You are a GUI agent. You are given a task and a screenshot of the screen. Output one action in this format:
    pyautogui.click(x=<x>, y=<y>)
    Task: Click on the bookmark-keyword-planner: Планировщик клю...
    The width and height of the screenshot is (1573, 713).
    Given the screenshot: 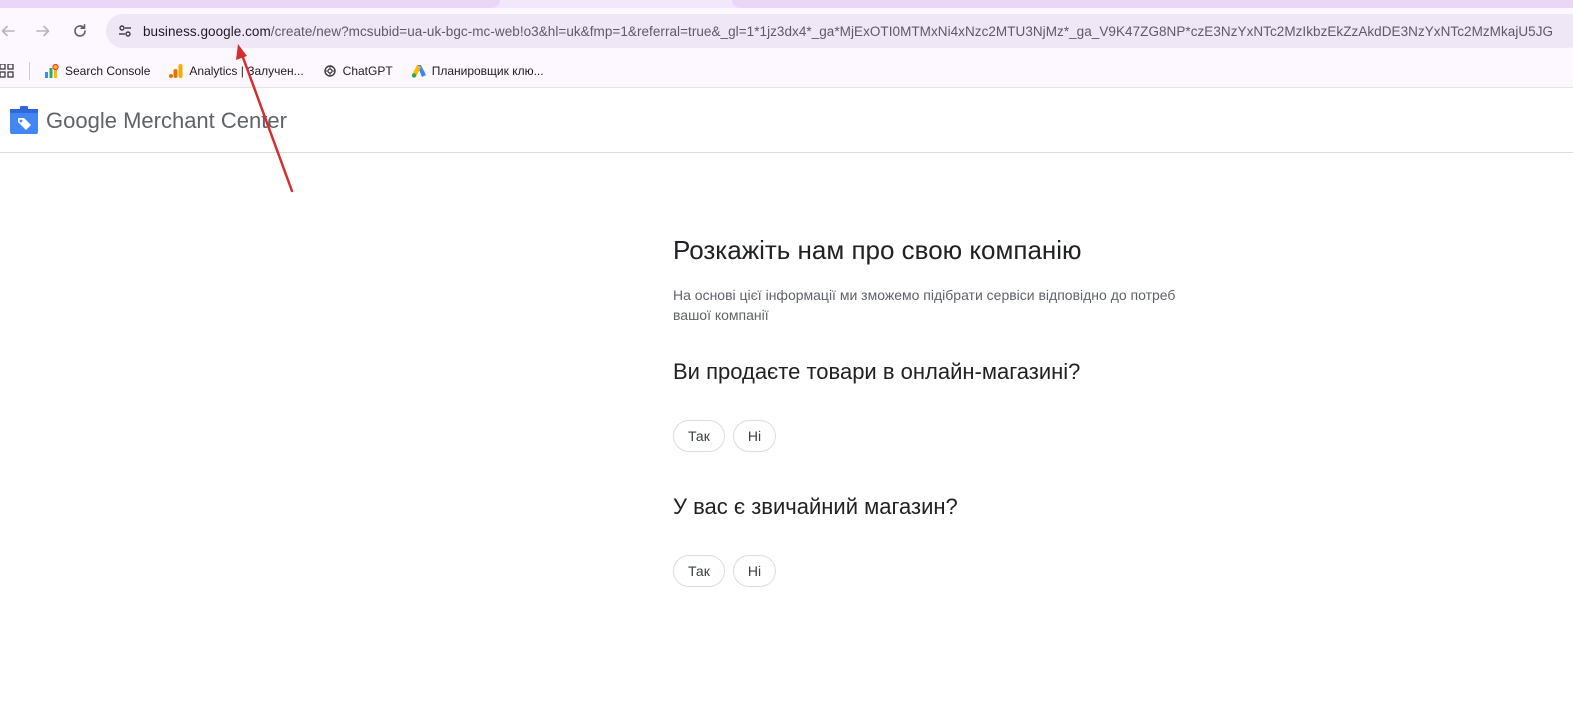 What is the action you would take?
    pyautogui.click(x=477, y=71)
    